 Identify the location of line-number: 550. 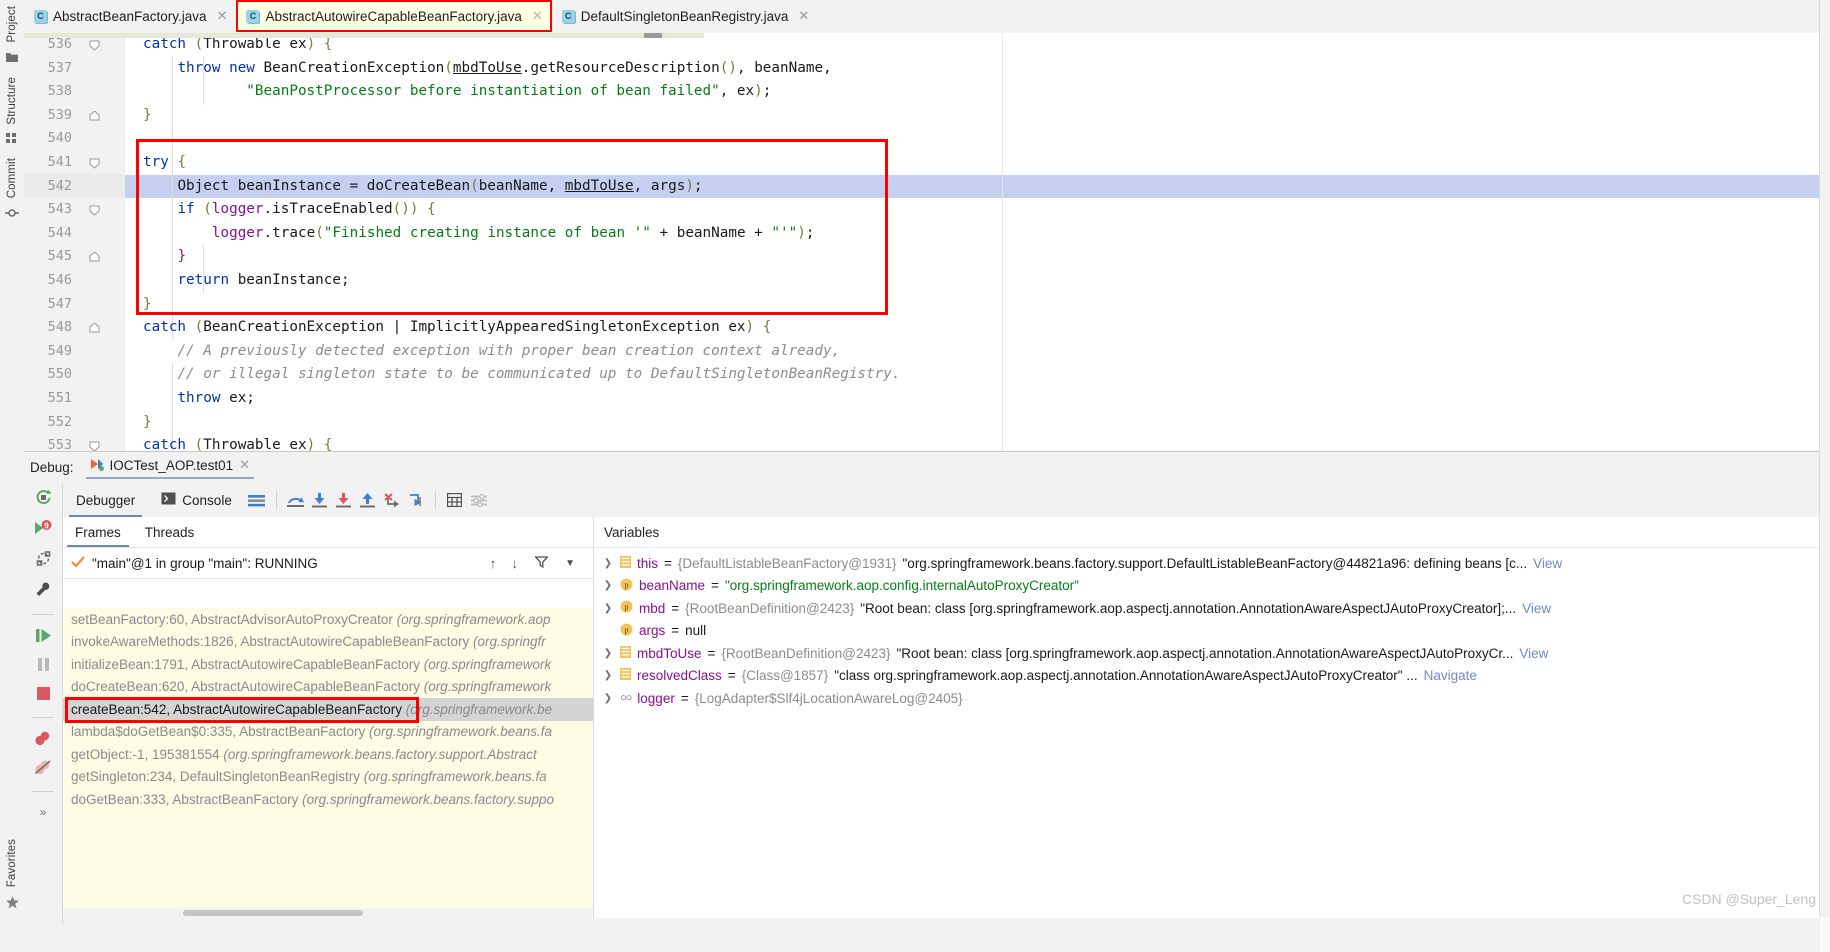
(59, 374).